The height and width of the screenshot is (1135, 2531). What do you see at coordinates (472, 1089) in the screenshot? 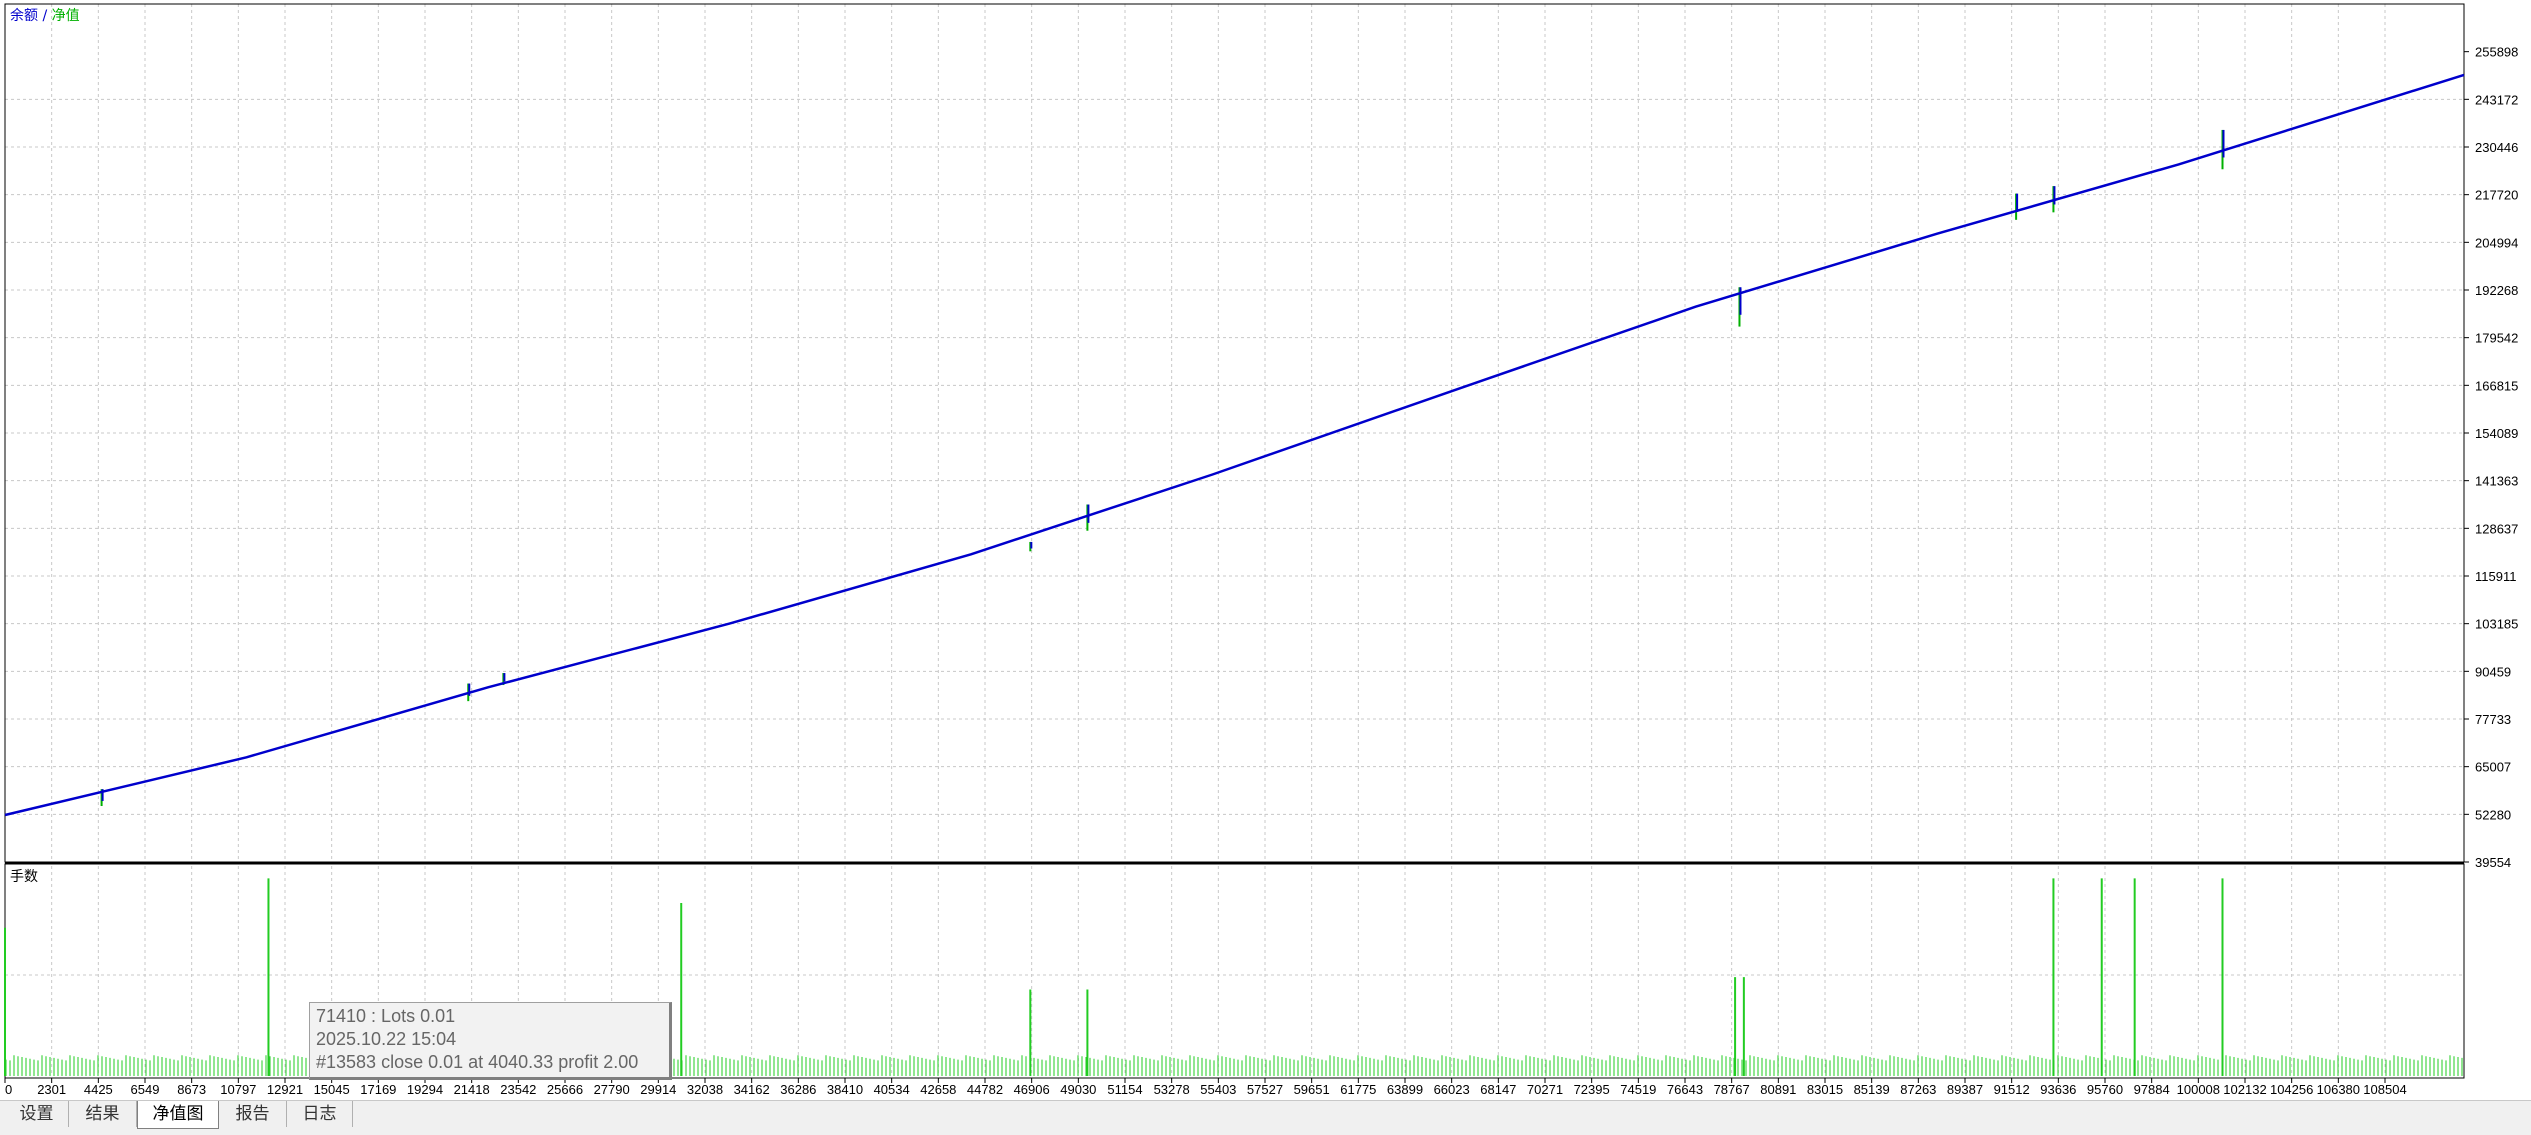
I see `x-tick-label: 21418` at bounding box center [472, 1089].